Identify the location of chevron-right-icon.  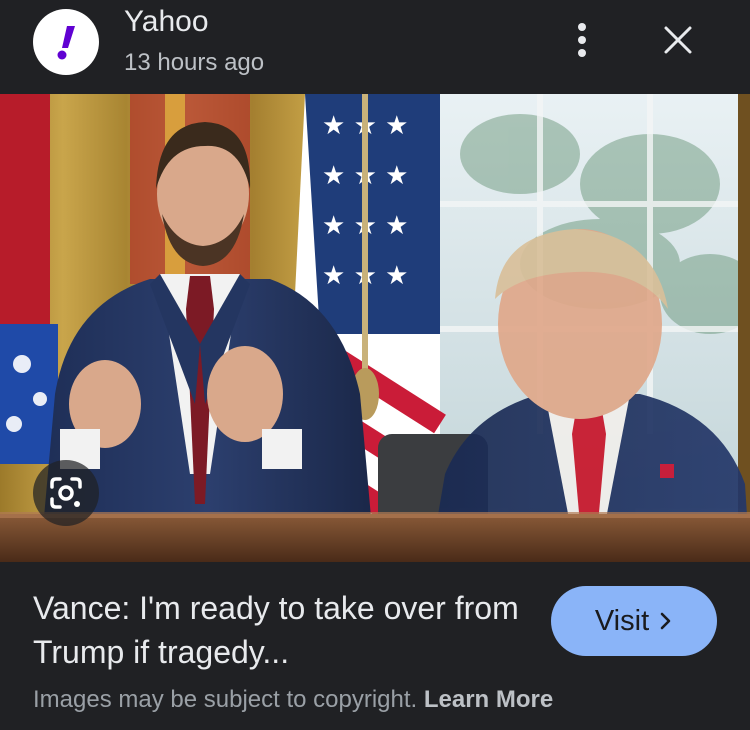
(665, 621).